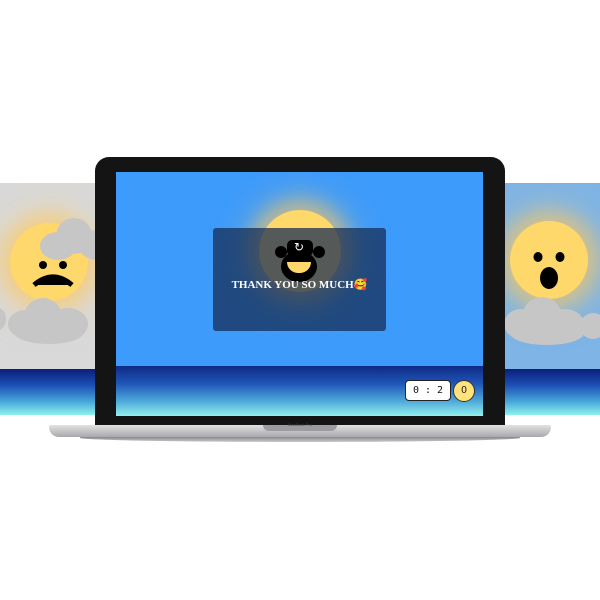 The height and width of the screenshot is (600, 600). Describe the element at coordinates (300, 439) in the screenshot. I see `laptop-base-shadow` at that location.